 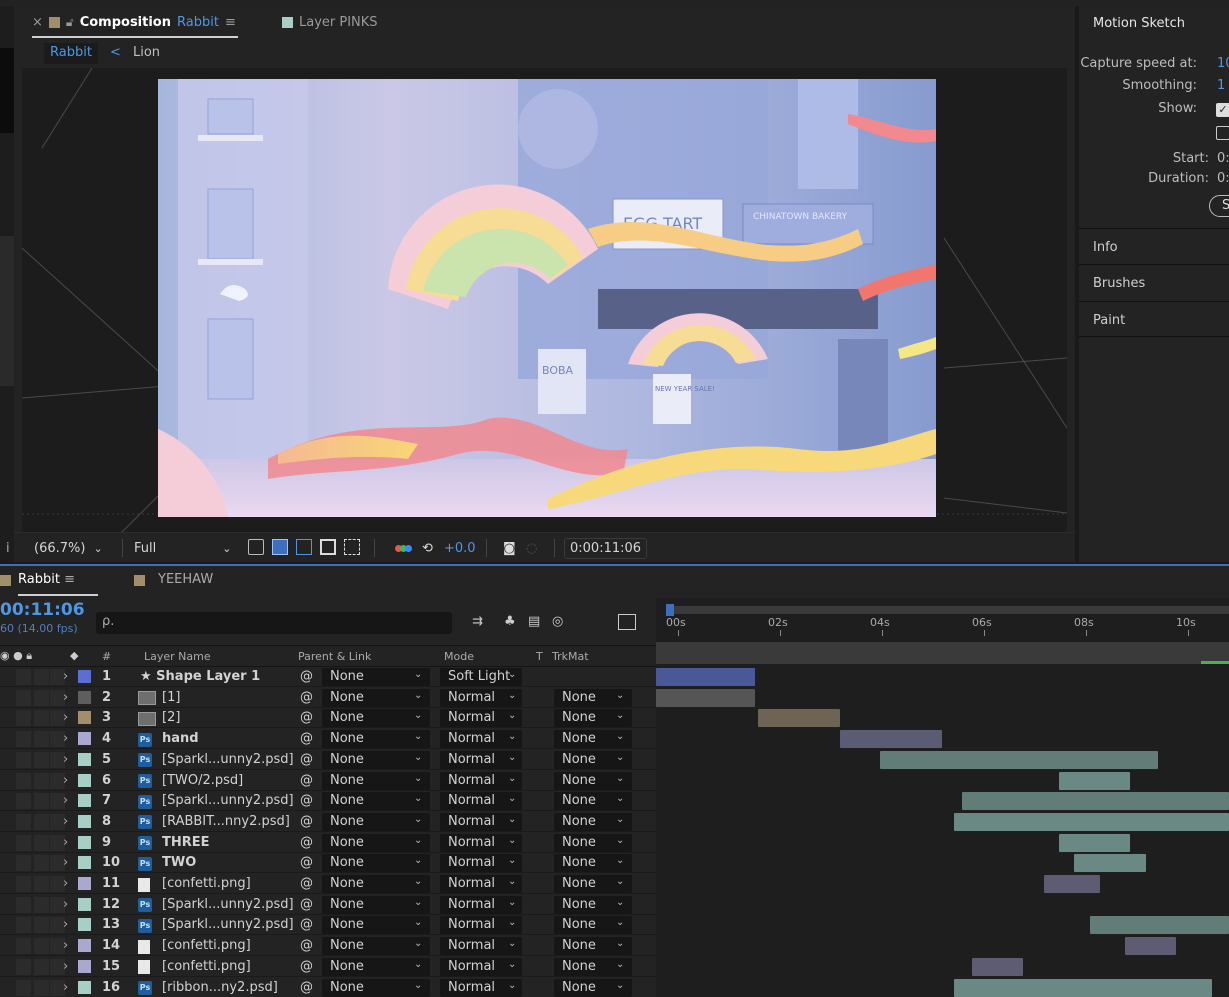 I want to click on layer-row: › 2 [1] @ None ⌄ Normal ⌄ None ⌄, so click(x=328, y=698).